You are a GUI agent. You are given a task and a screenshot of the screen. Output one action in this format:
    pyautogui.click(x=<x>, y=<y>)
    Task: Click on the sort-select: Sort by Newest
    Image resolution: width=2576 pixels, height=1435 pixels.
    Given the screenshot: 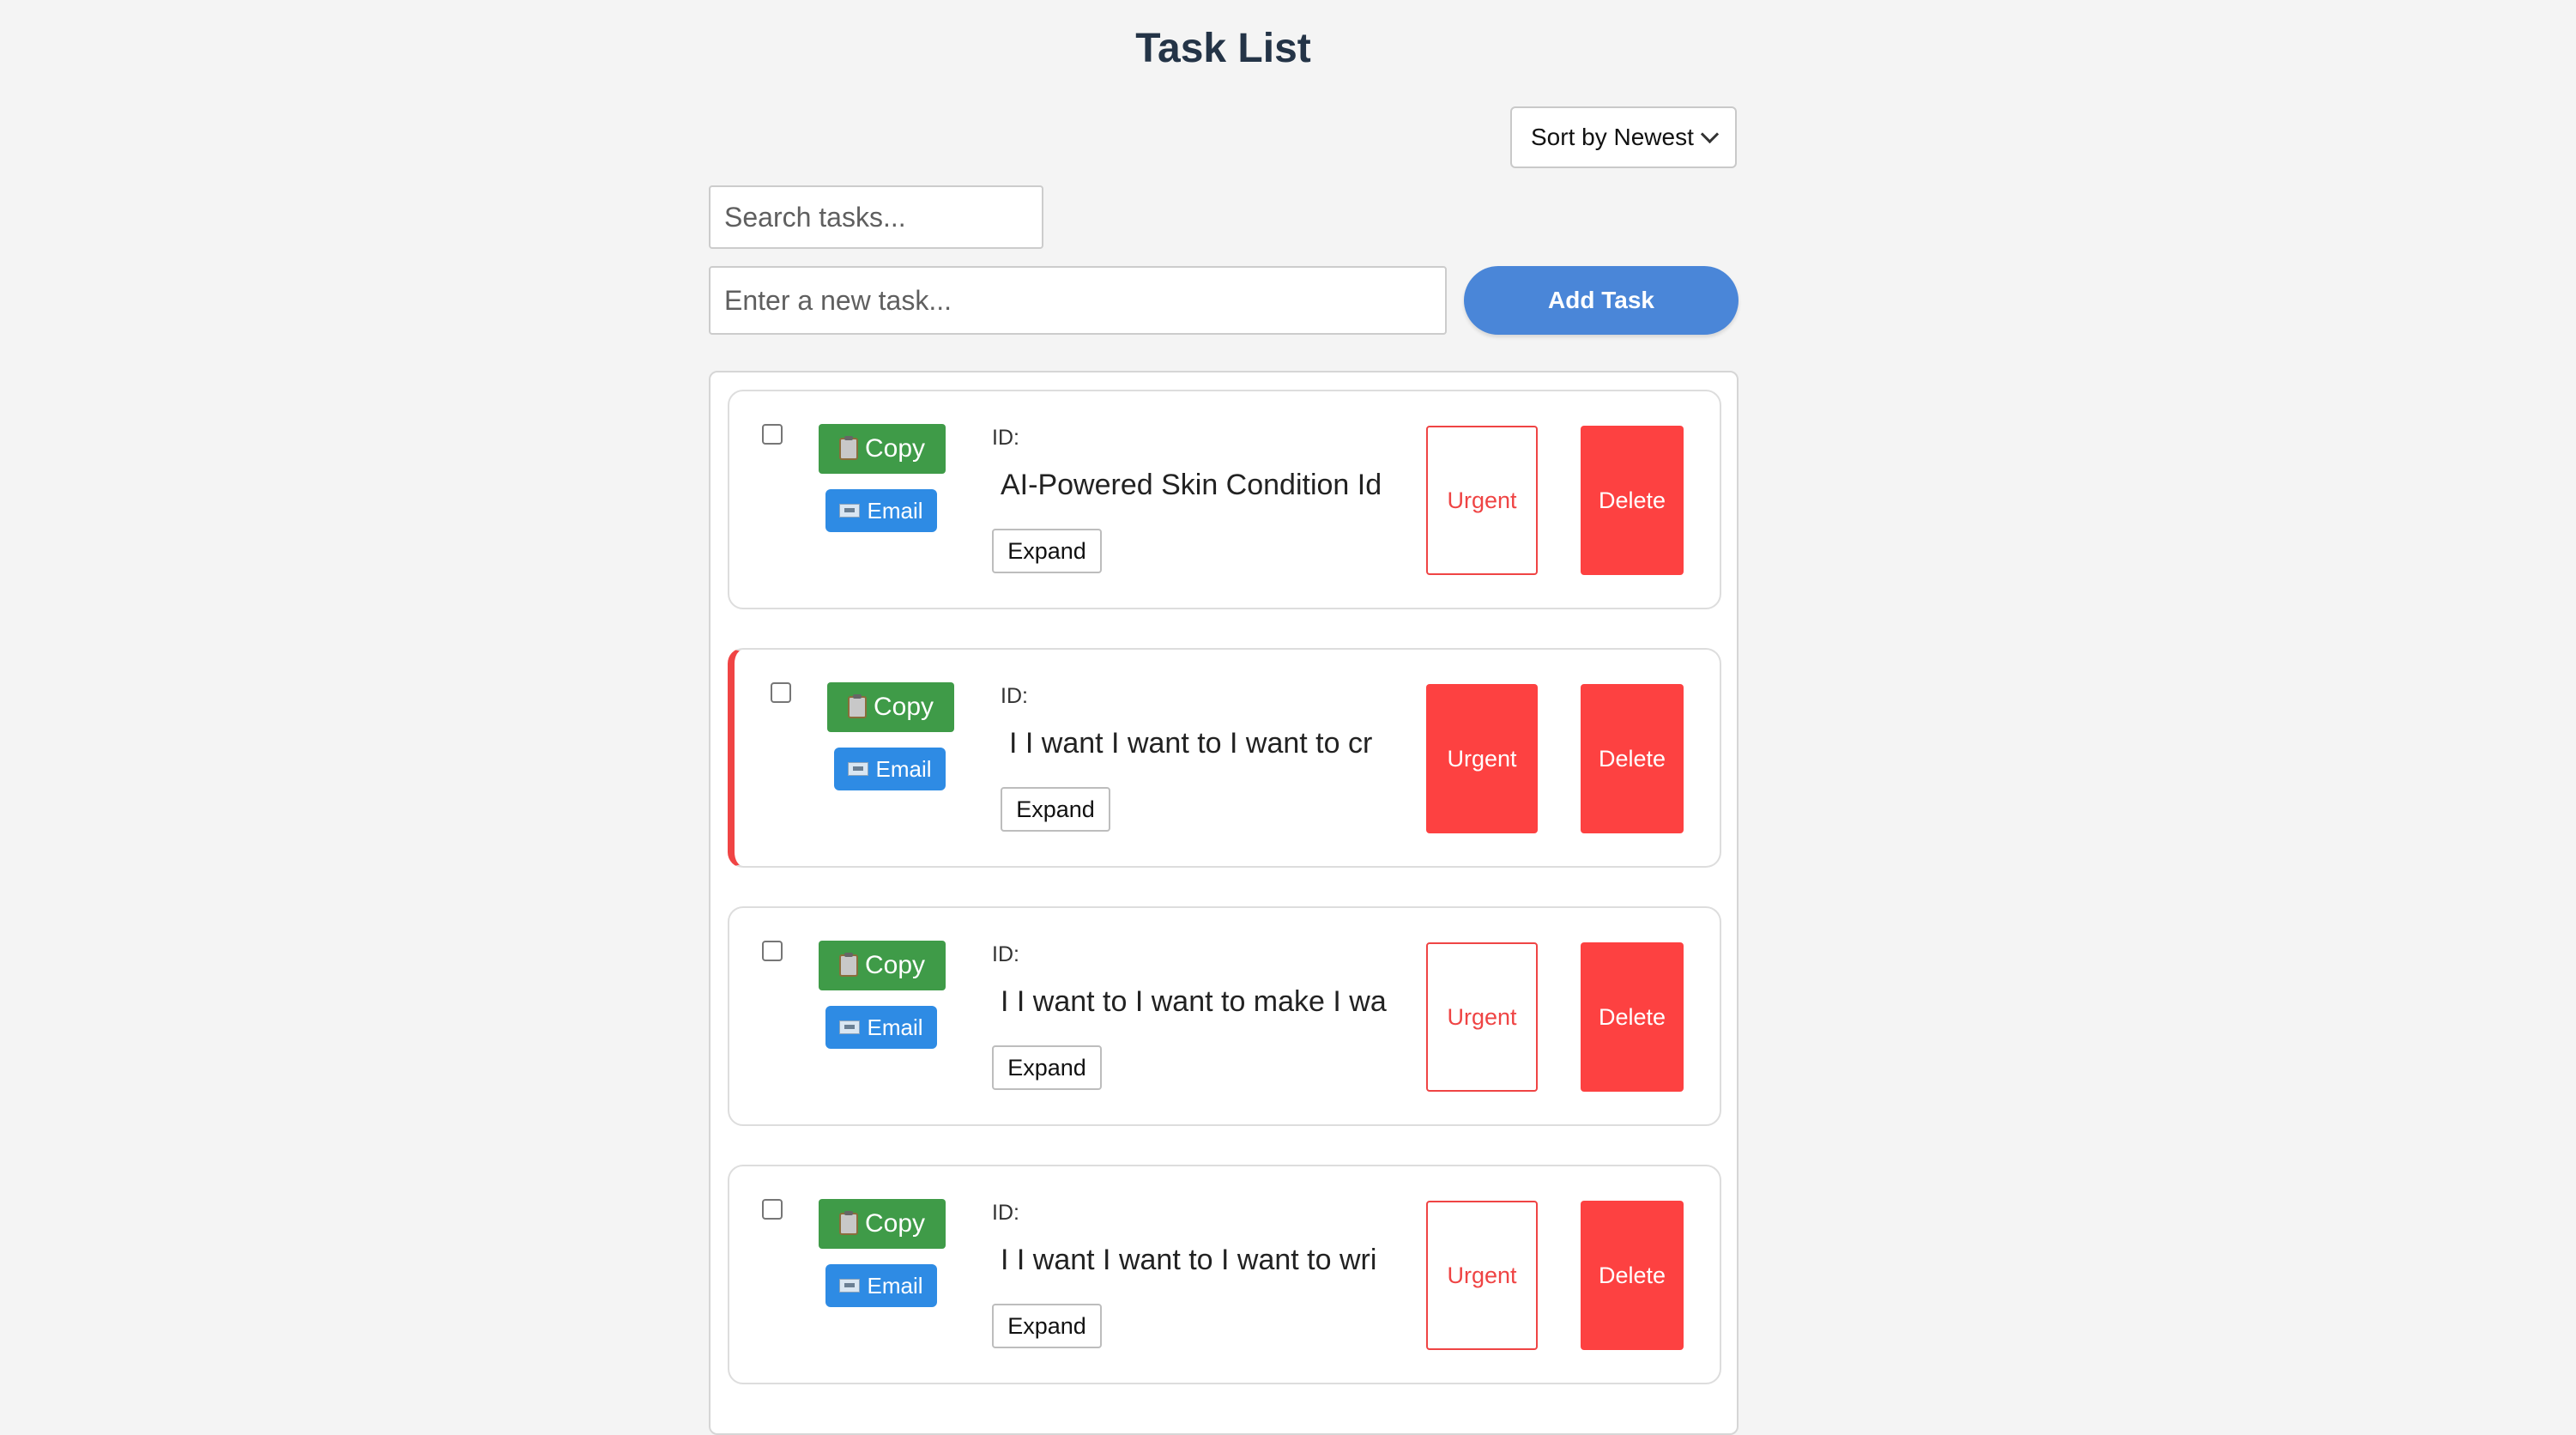 What is the action you would take?
    pyautogui.click(x=1623, y=137)
    